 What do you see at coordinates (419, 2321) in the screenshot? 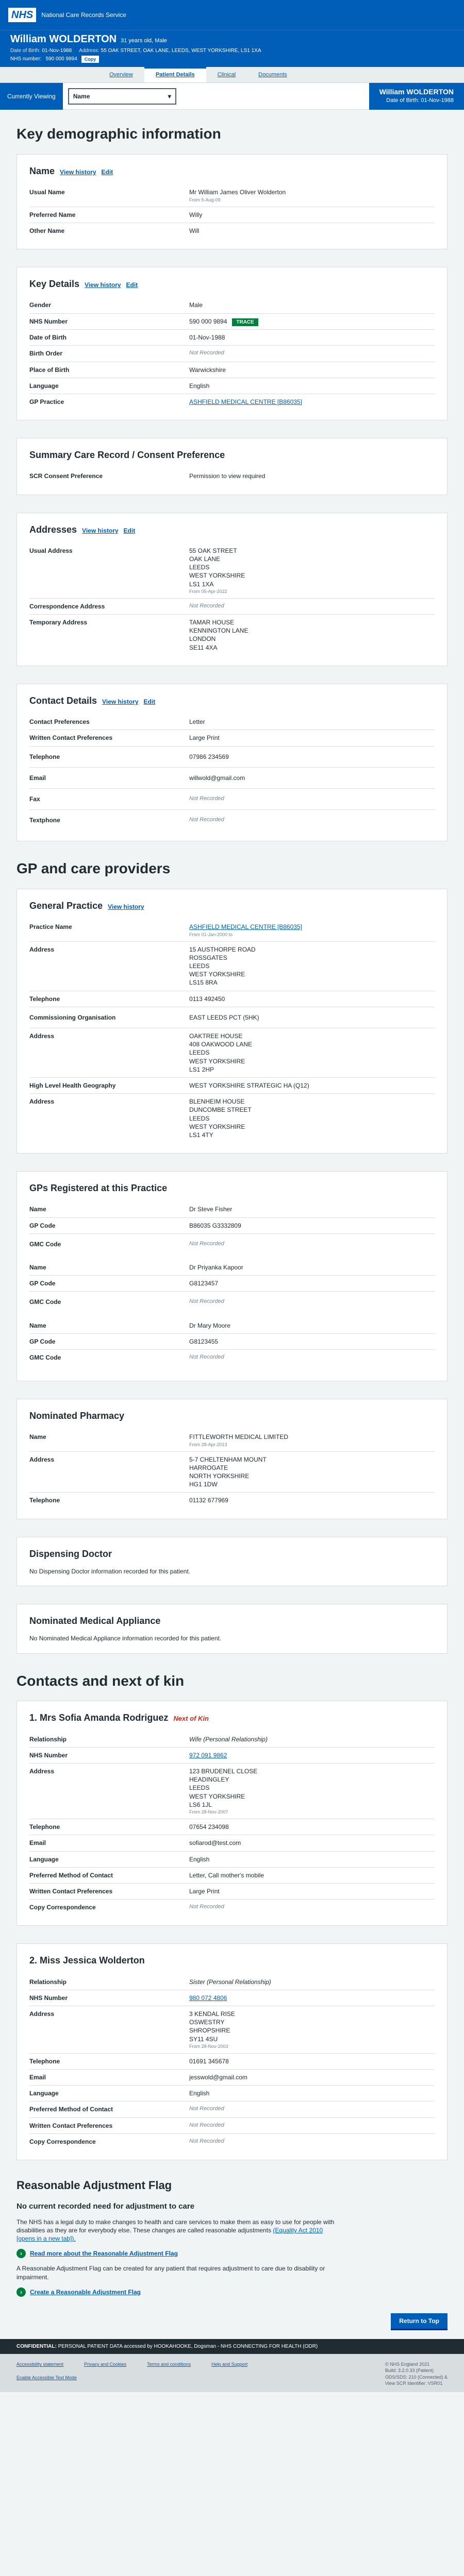
I see `return-to-top-button: Return to Top` at bounding box center [419, 2321].